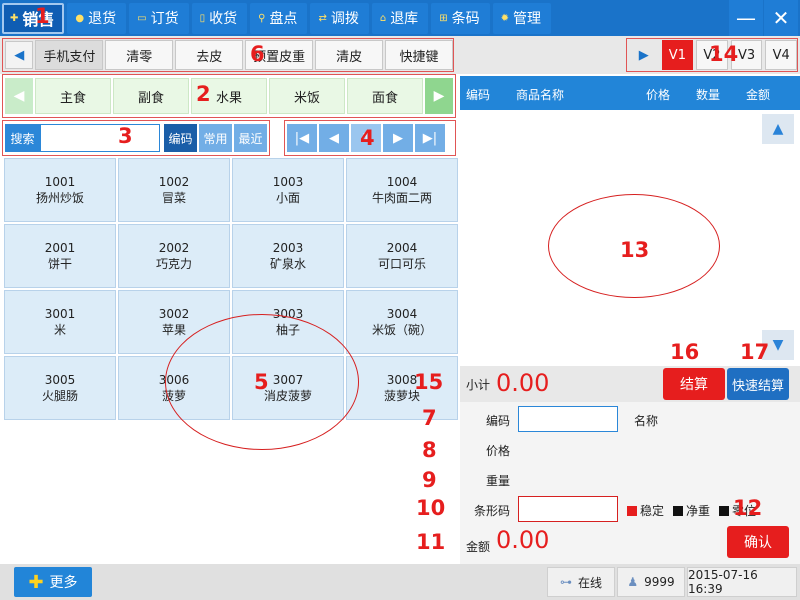 Image resolution: width=800 pixels, height=600 pixels. I want to click on toolbar-button-1: 清零, so click(139, 55).